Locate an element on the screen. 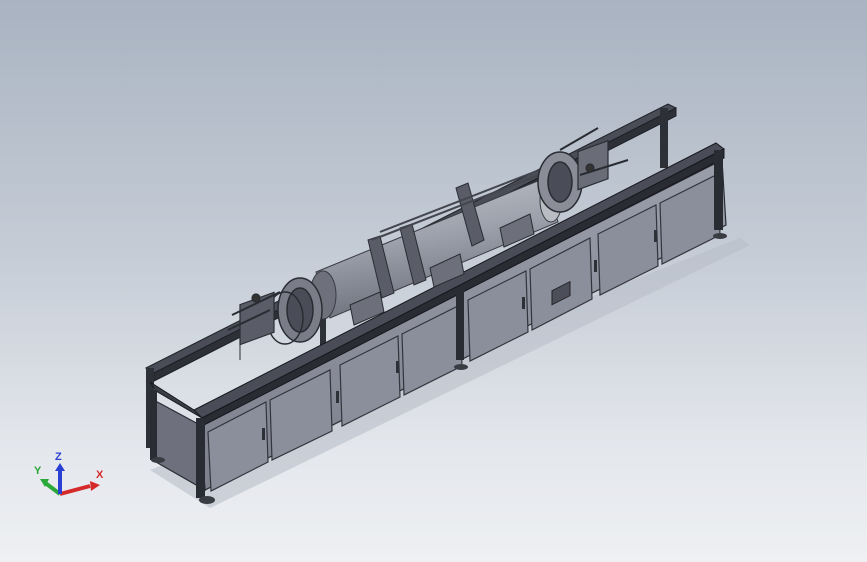 The width and height of the screenshot is (867, 562). y-axis-label: Y is located at coordinates (38, 471).